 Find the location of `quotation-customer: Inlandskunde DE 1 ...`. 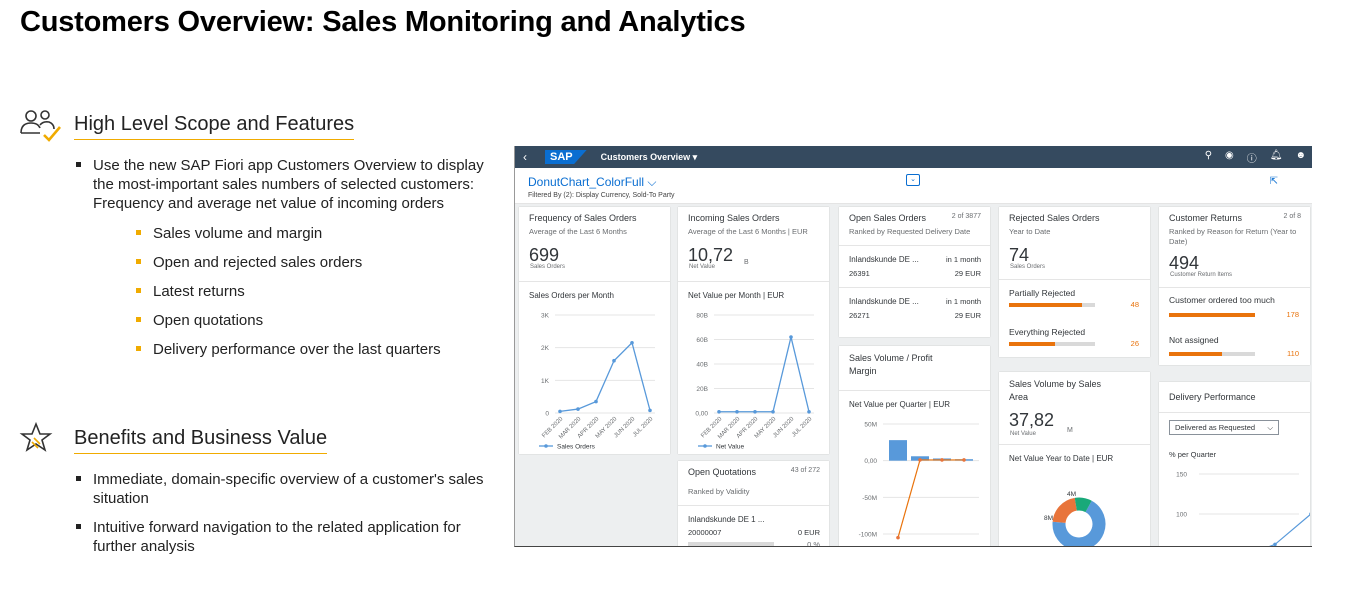

quotation-customer: Inlandskunde DE 1 ... is located at coordinates (726, 519).